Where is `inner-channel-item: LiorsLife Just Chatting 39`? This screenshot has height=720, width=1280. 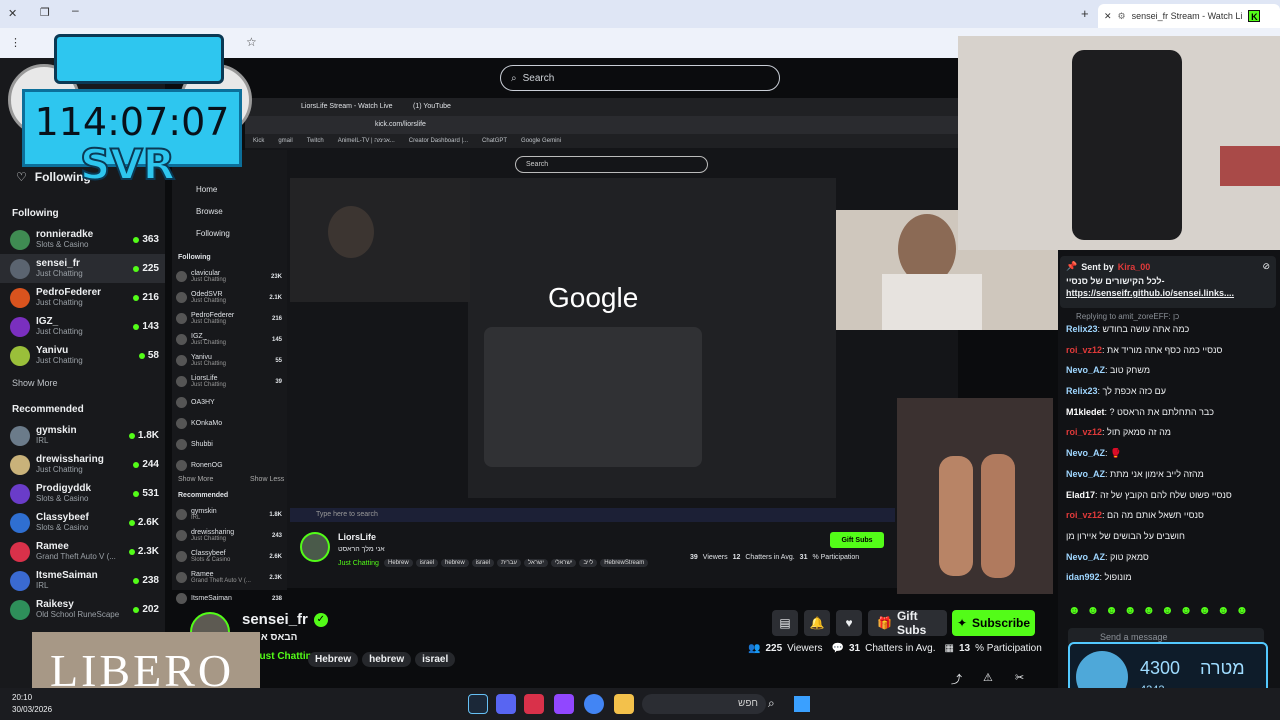
inner-channel-item: LiorsLife Just Chatting 39 is located at coordinates (230, 381).